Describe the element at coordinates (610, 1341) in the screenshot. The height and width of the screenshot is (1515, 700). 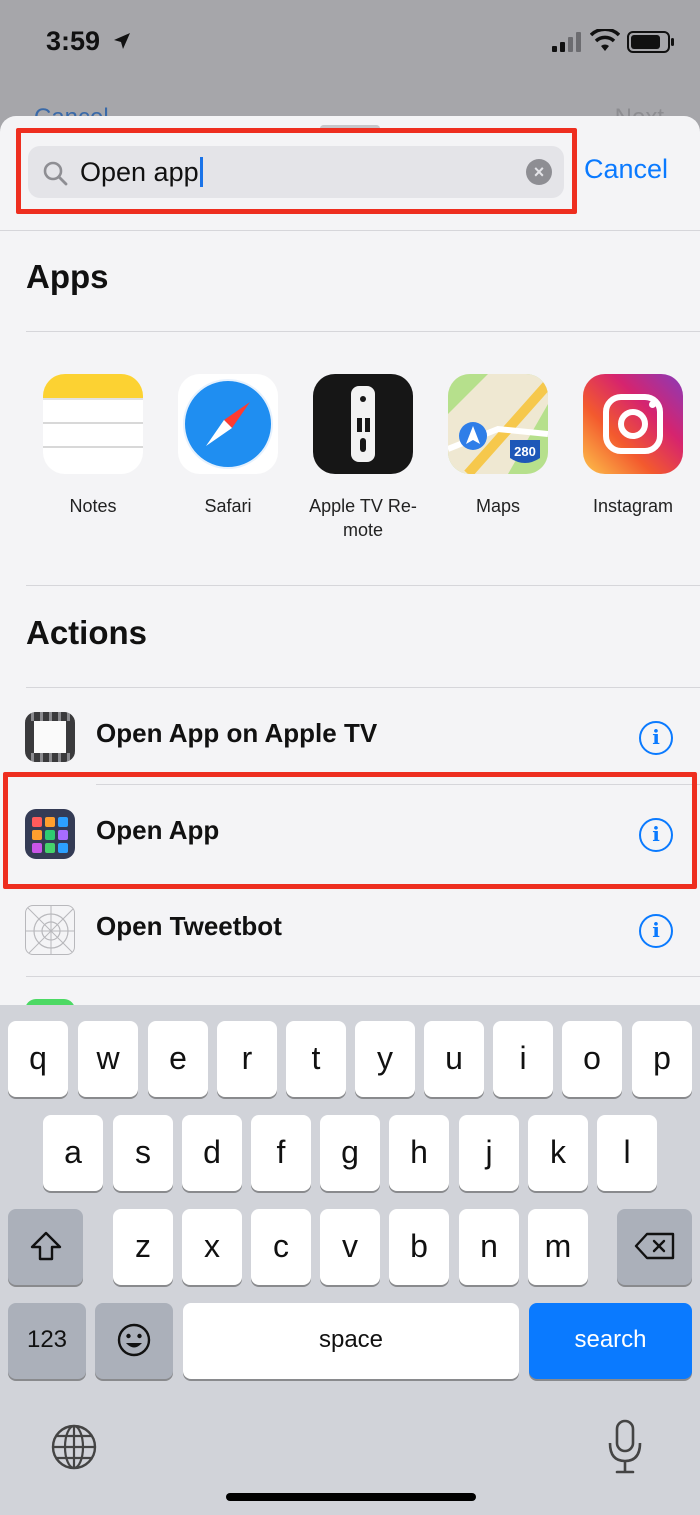
I see `search-key: search` at that location.